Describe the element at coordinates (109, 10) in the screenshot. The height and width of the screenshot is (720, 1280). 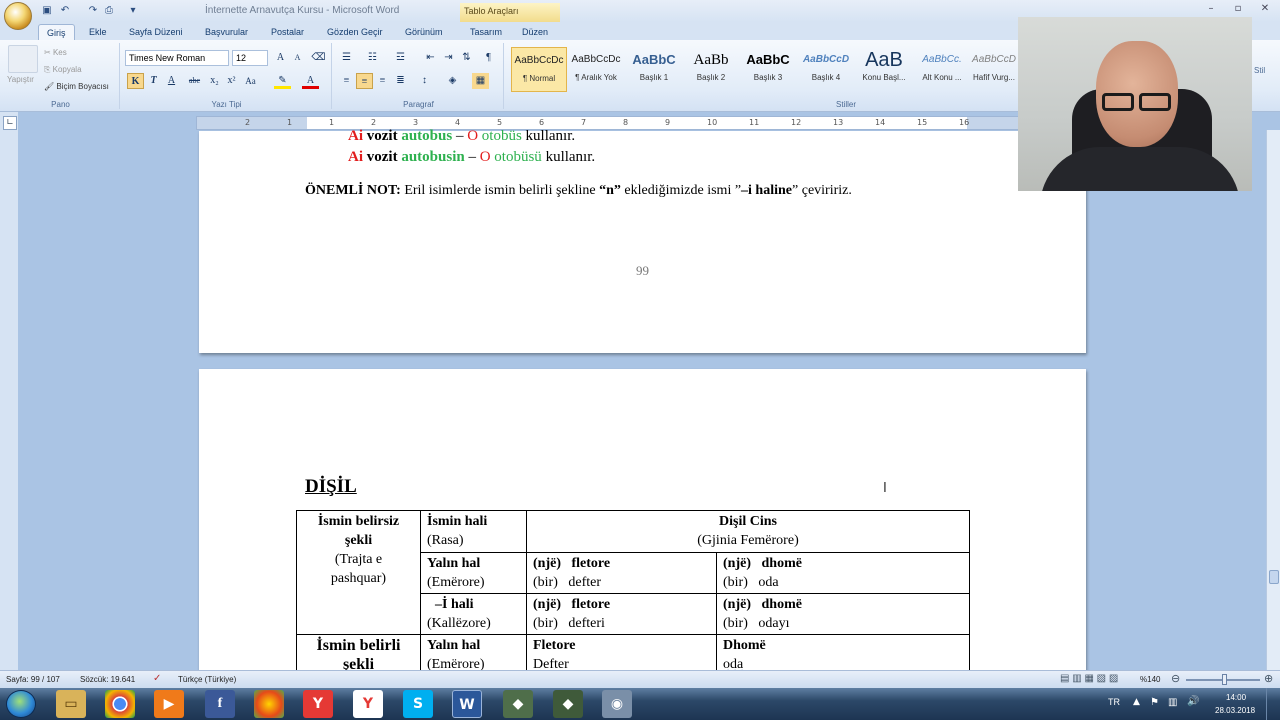
I see `print-icon: ⎙` at that location.